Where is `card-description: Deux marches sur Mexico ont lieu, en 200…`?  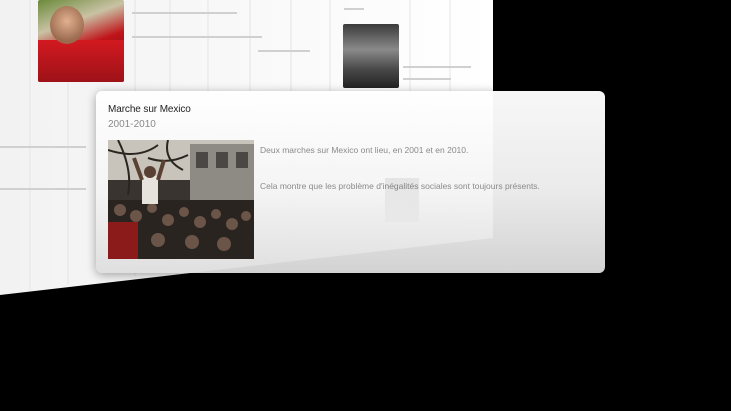 card-description: Deux marches sur Mexico ont lieu, en 200… is located at coordinates (425, 180).